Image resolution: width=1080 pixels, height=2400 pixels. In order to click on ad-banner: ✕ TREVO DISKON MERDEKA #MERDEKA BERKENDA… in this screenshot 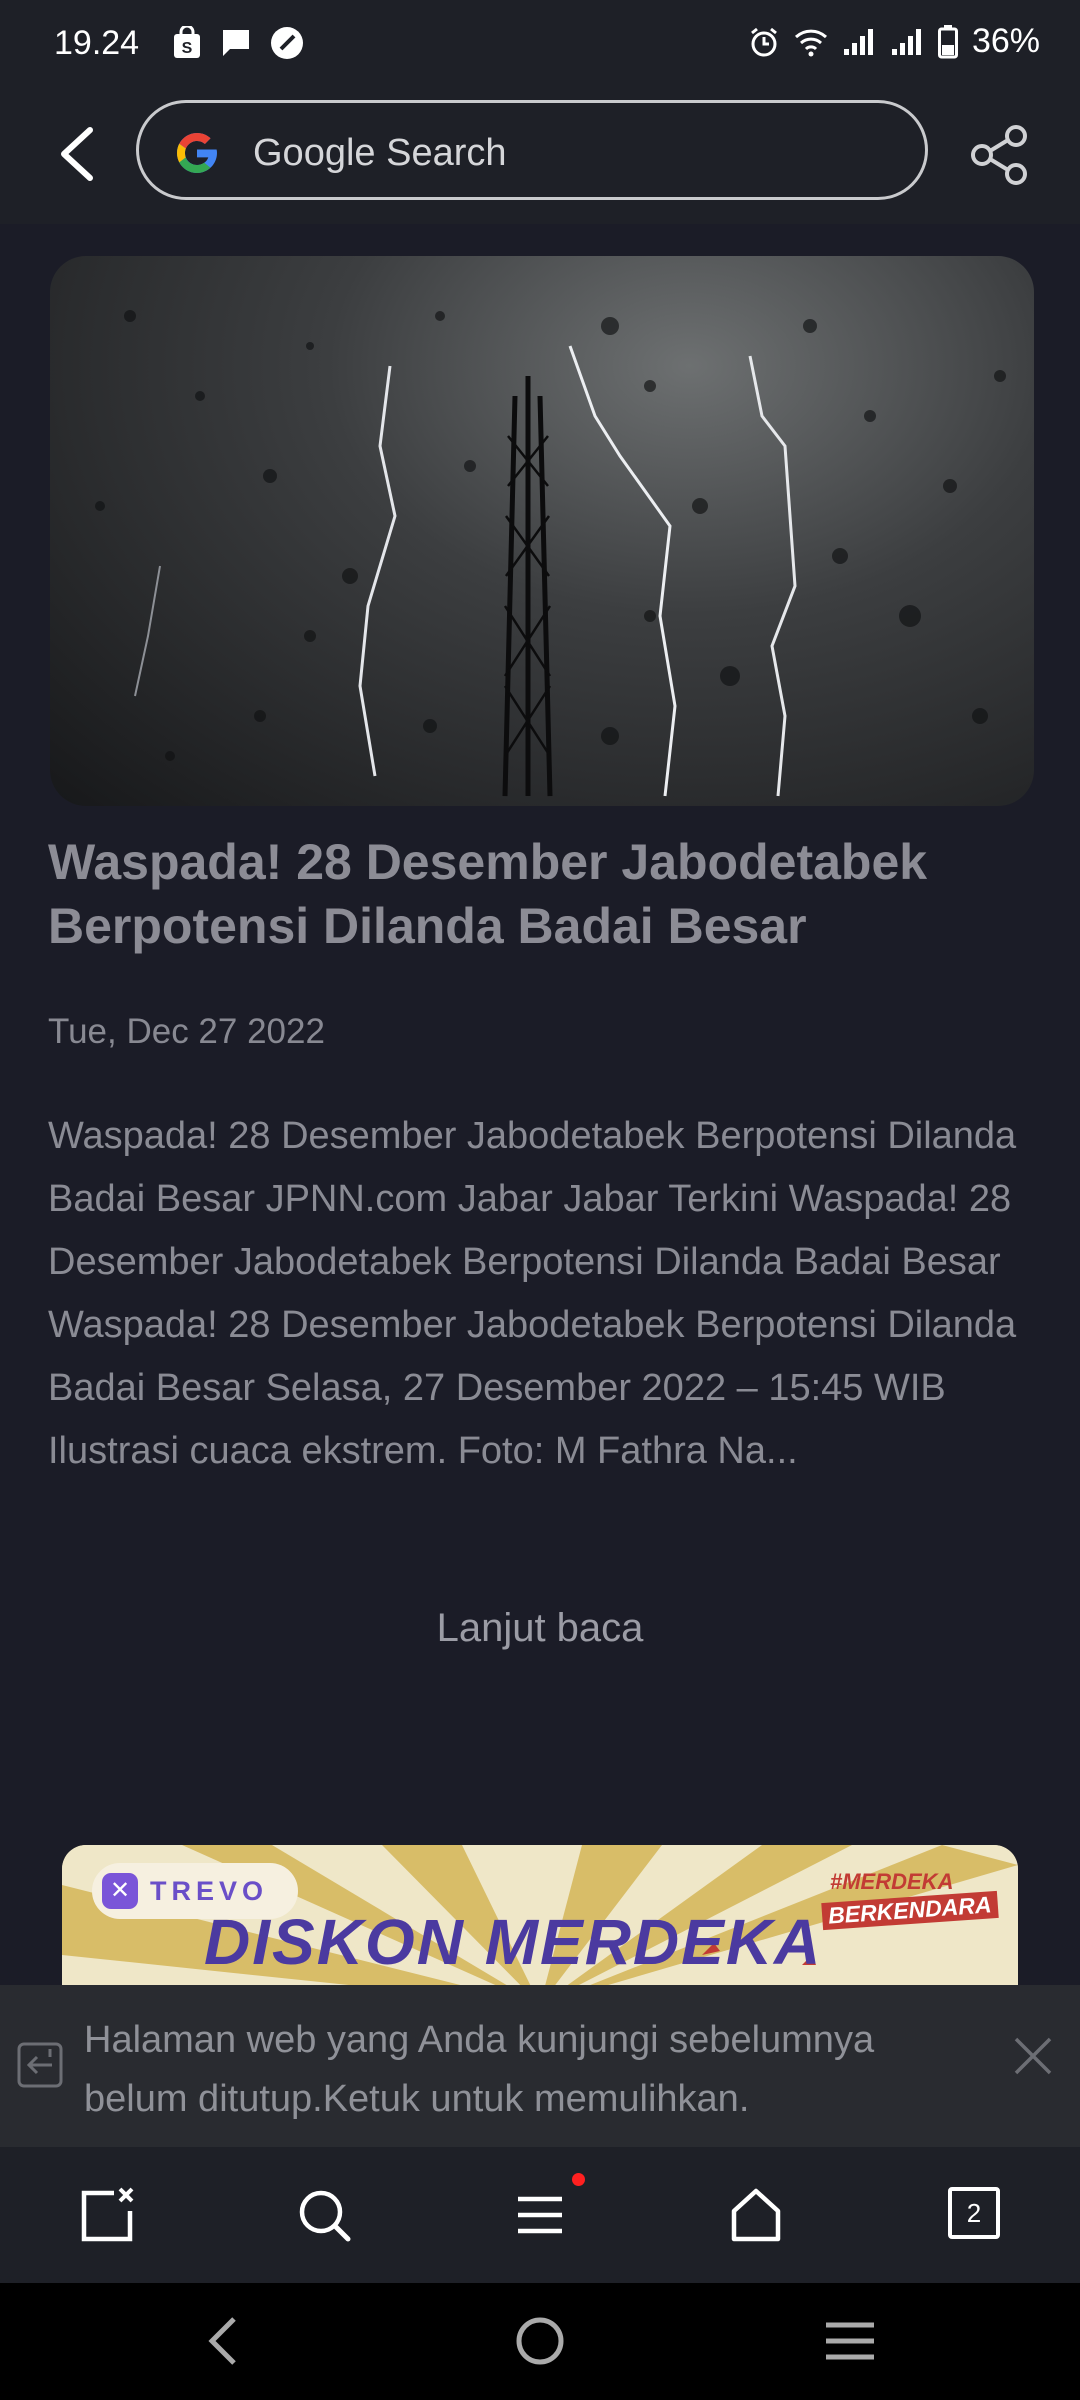, I will do `click(540, 1915)`.